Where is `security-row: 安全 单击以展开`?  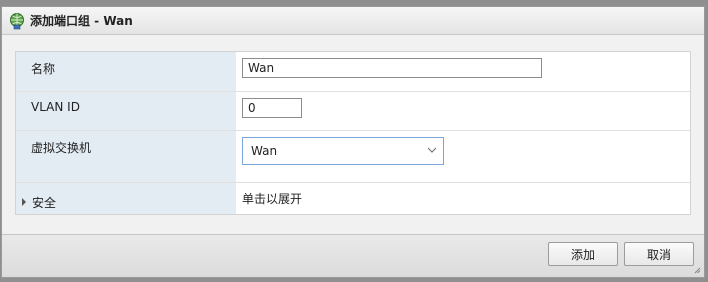 security-row: 安全 单击以展开 is located at coordinates (353, 198).